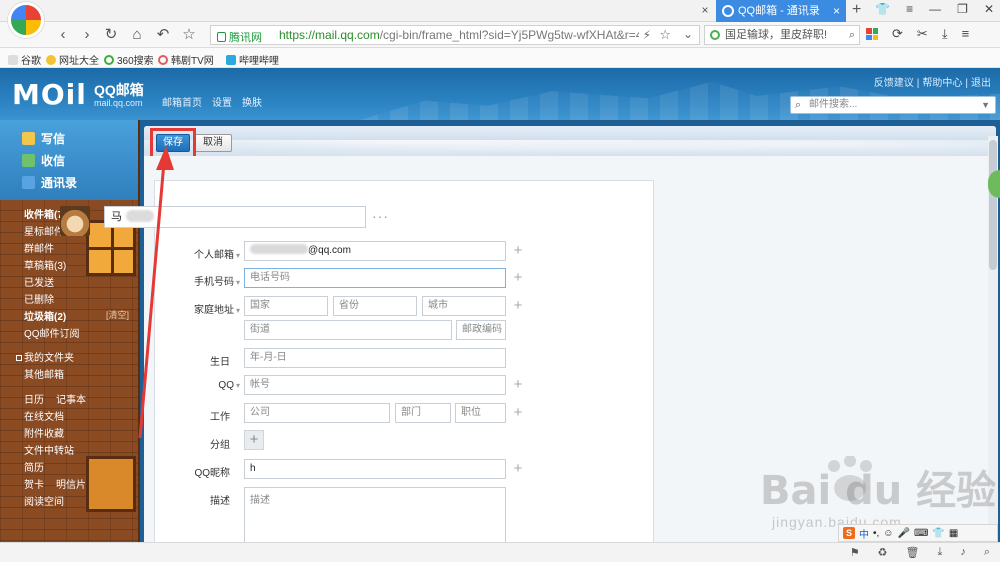 This screenshot has height=562, width=1000. I want to click on folder-deleted: 已删除, so click(39, 298).